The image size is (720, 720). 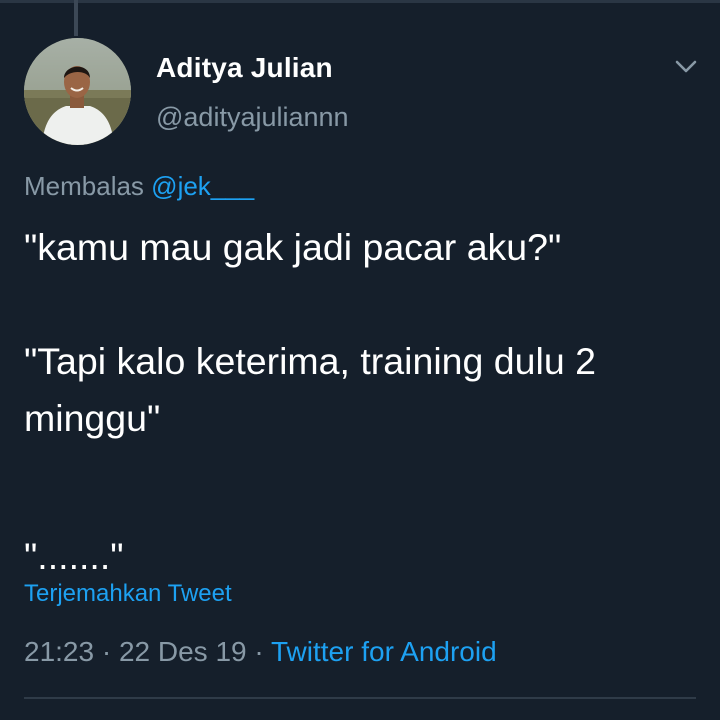 I want to click on tweet-meta: 21:23 · 22 Des 19 · Twitter for Android, so click(x=260, y=652).